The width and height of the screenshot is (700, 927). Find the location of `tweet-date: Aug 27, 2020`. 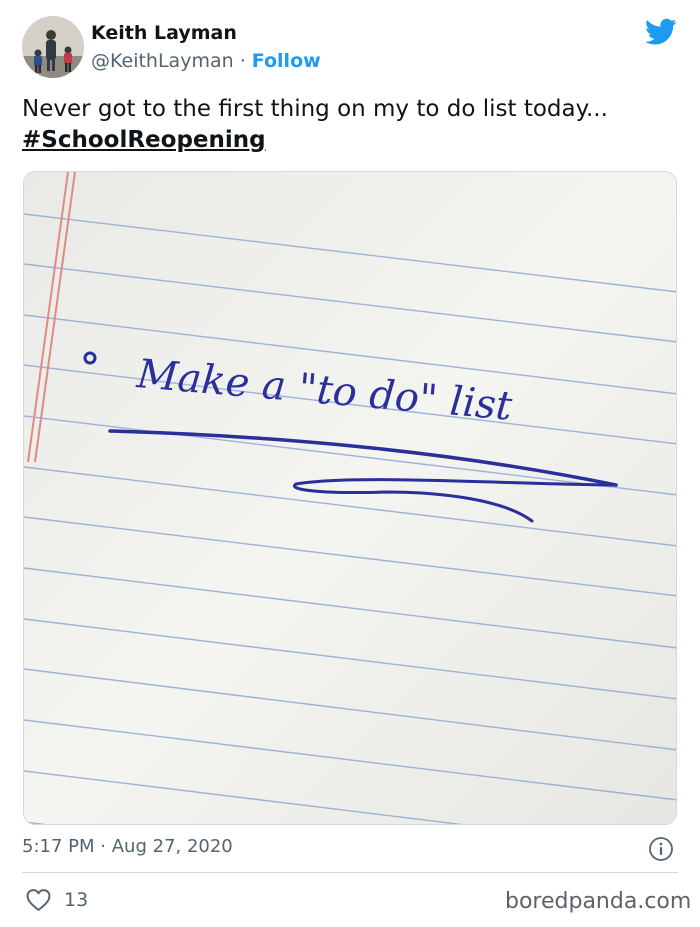

tweet-date: Aug 27, 2020 is located at coordinates (172, 846).